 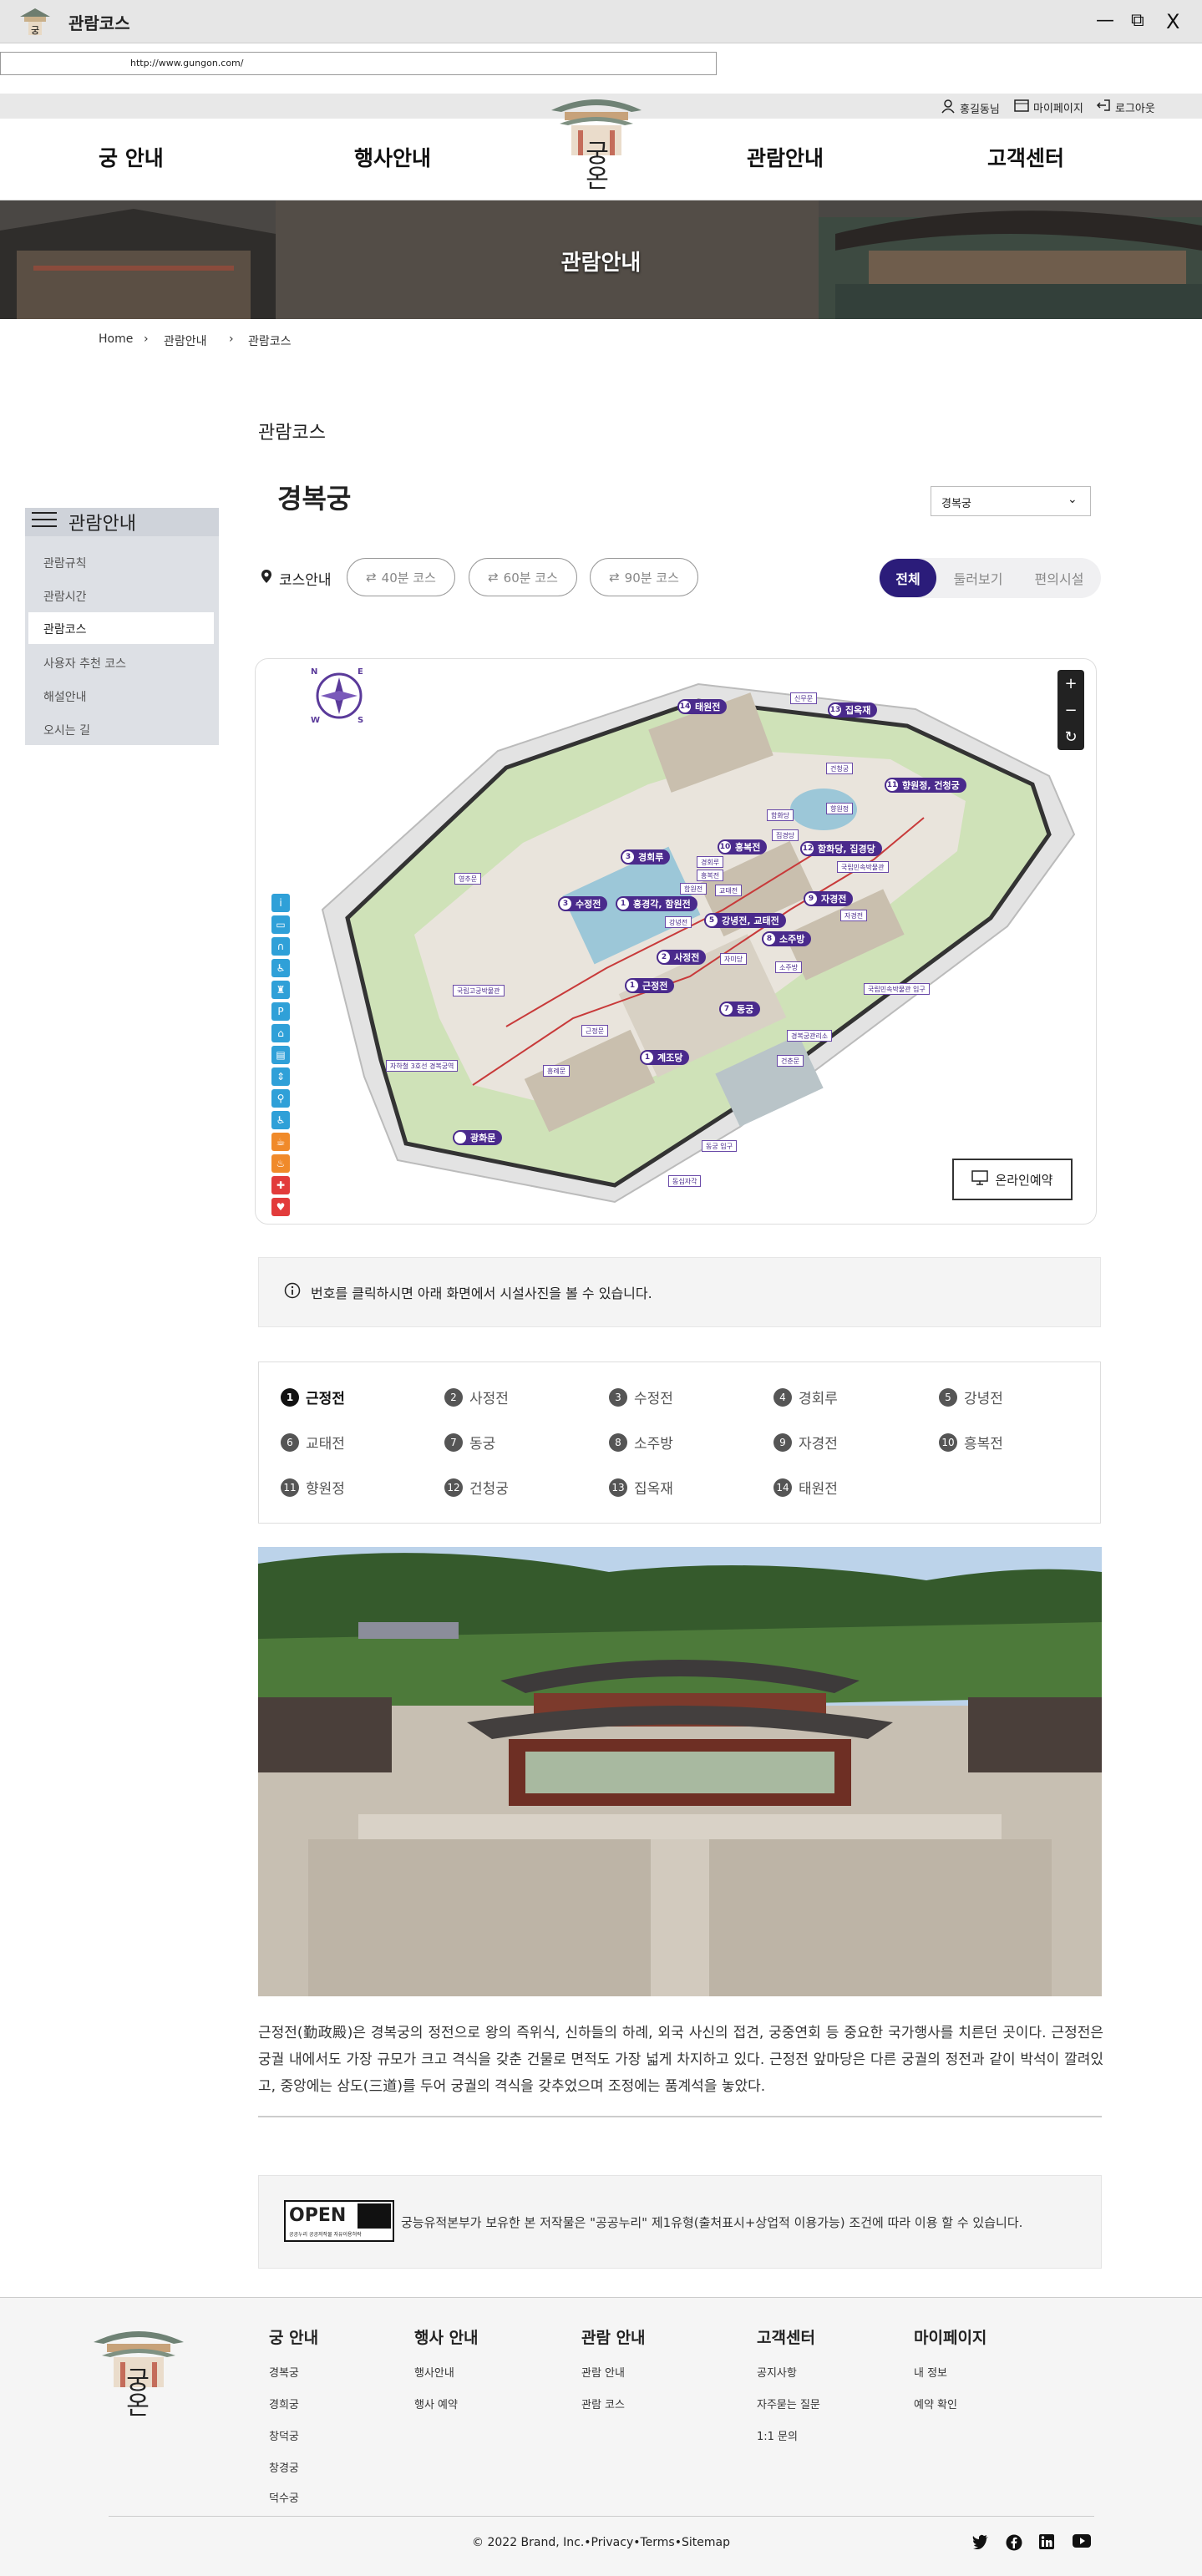 What do you see at coordinates (603, 2372) in the screenshot?
I see `footer-link: 관람 안내` at bounding box center [603, 2372].